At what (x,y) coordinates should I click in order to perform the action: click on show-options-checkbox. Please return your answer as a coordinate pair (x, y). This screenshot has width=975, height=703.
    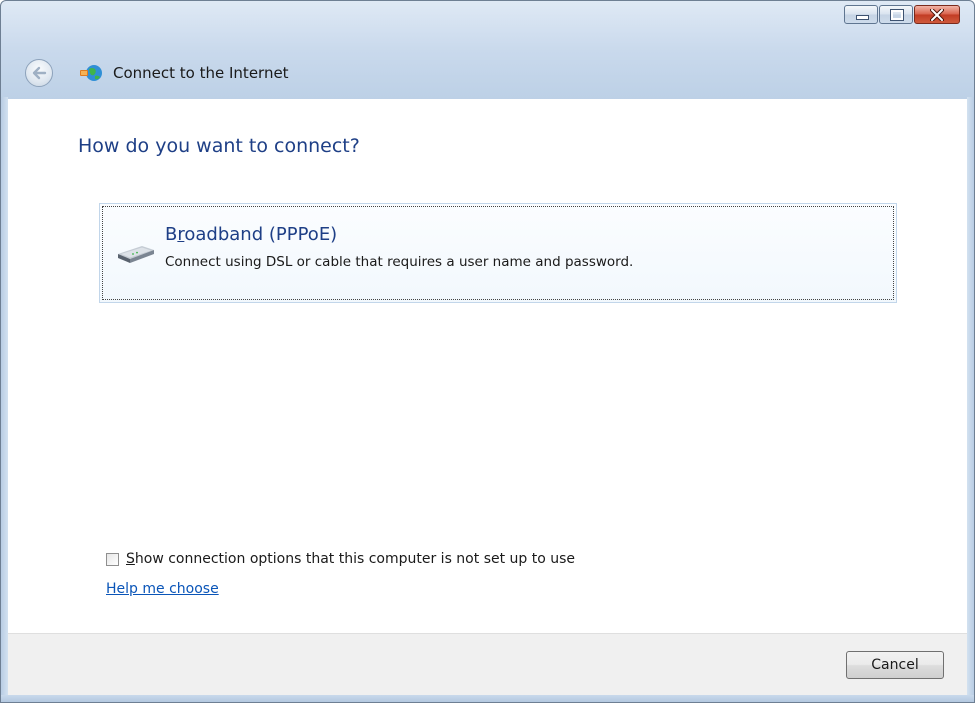
    Looking at the image, I should click on (112, 559).